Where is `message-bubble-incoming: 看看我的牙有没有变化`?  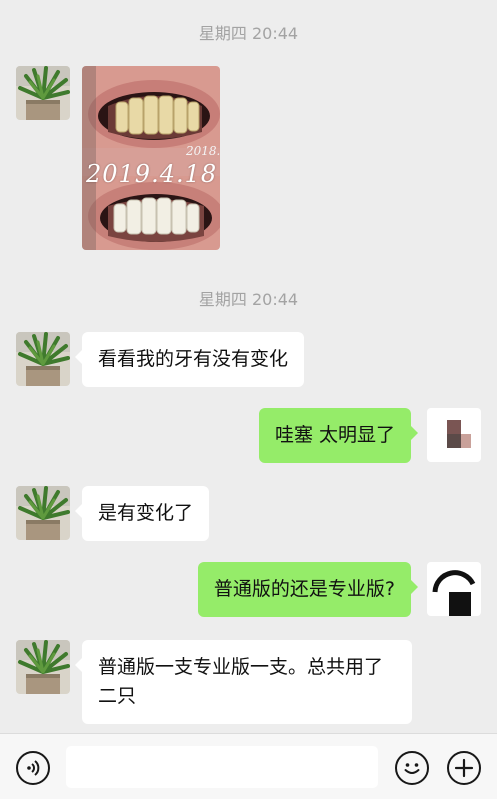
message-bubble-incoming: 看看我的牙有没有变化 is located at coordinates (189, 359).